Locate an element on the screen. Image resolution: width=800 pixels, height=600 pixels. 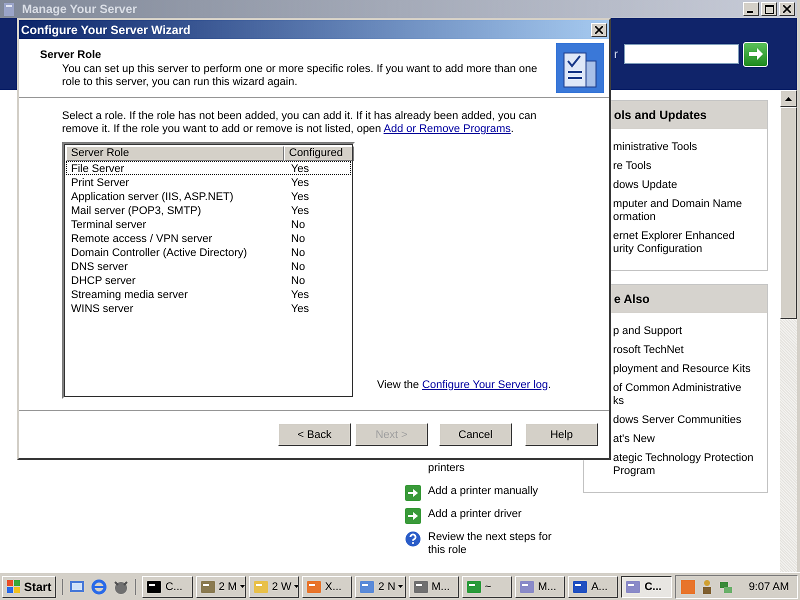
dialog-title: Configure Your Server Wizard is located at coordinates (105, 29).